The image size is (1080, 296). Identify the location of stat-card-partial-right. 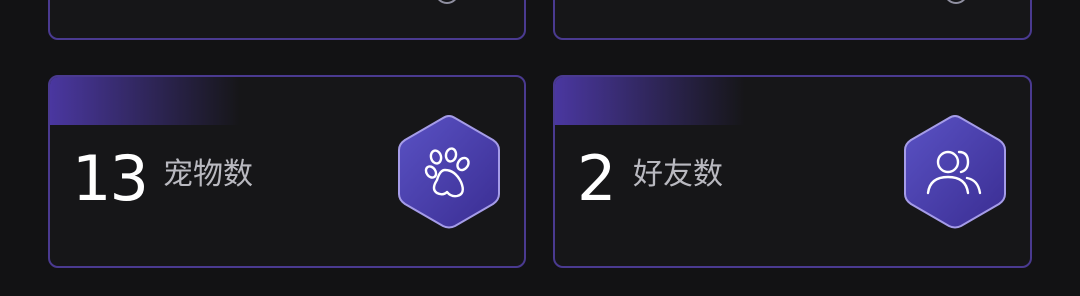
(792, 20).